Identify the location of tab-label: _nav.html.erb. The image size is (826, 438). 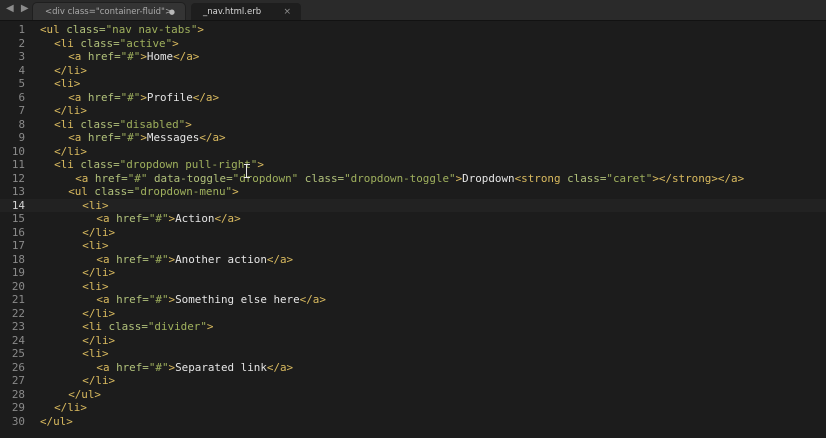
(232, 12).